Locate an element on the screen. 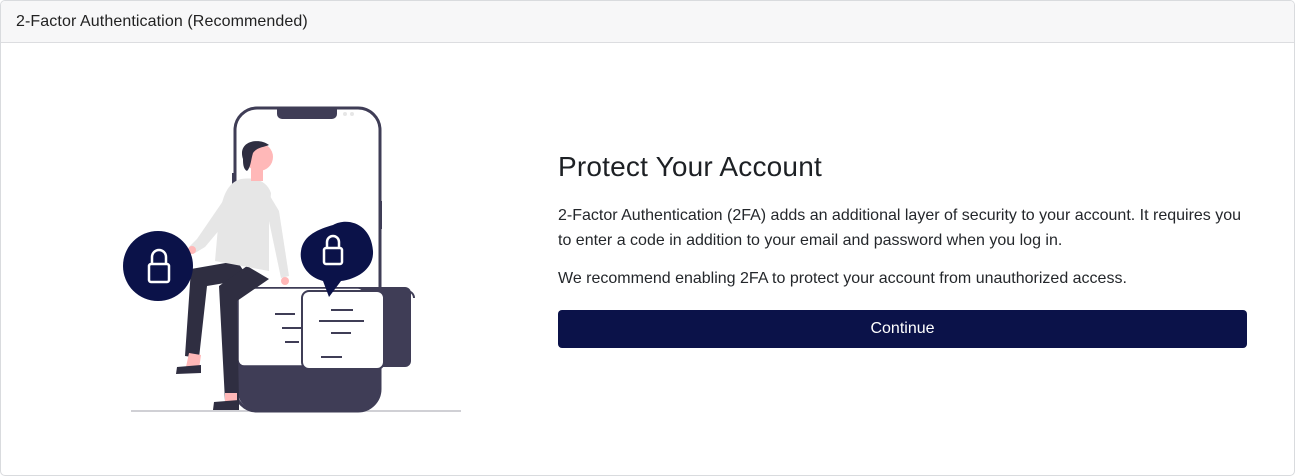 The image size is (1295, 476). card-header: 2-Factor Authentication (Recommended) is located at coordinates (647, 22).